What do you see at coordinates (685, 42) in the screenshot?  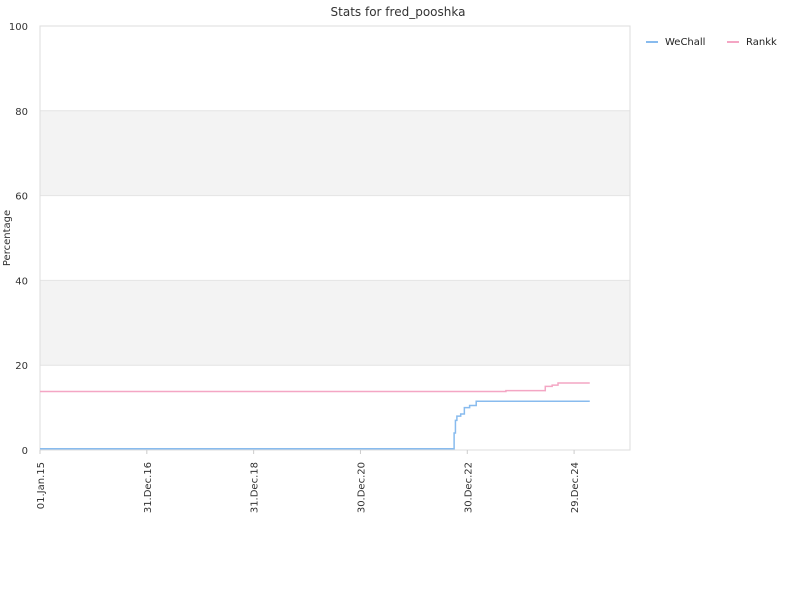 I see `legend-label: WeChall` at bounding box center [685, 42].